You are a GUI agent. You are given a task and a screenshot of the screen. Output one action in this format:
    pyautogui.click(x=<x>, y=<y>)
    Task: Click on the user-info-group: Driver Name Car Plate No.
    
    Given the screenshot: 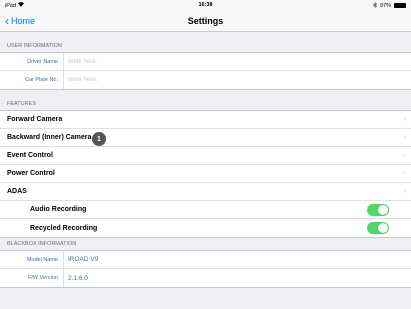 What is the action you would take?
    pyautogui.click(x=205, y=71)
    